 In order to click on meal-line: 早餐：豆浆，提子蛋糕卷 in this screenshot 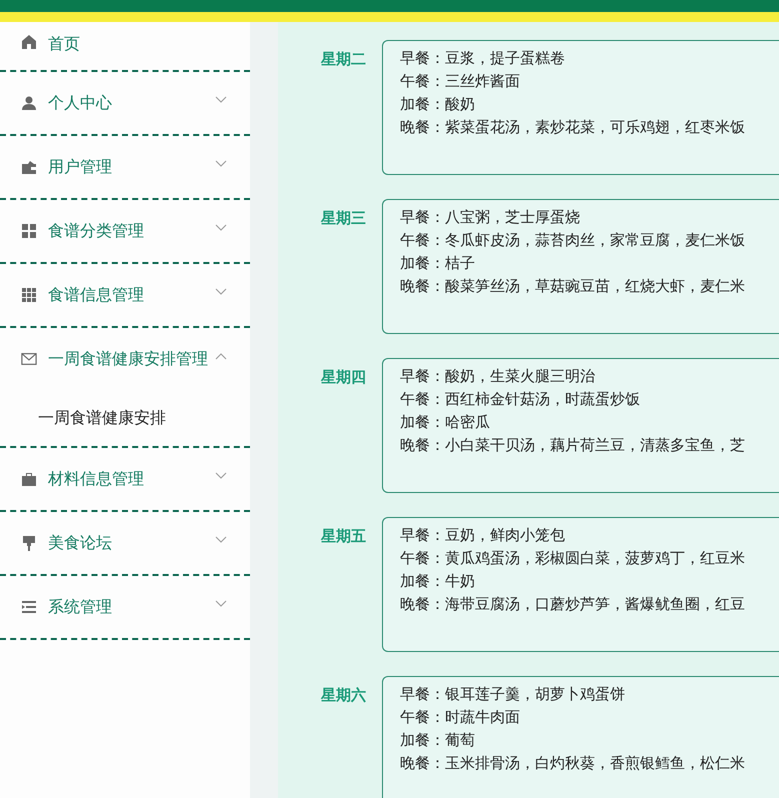, I will do `click(482, 58)`.